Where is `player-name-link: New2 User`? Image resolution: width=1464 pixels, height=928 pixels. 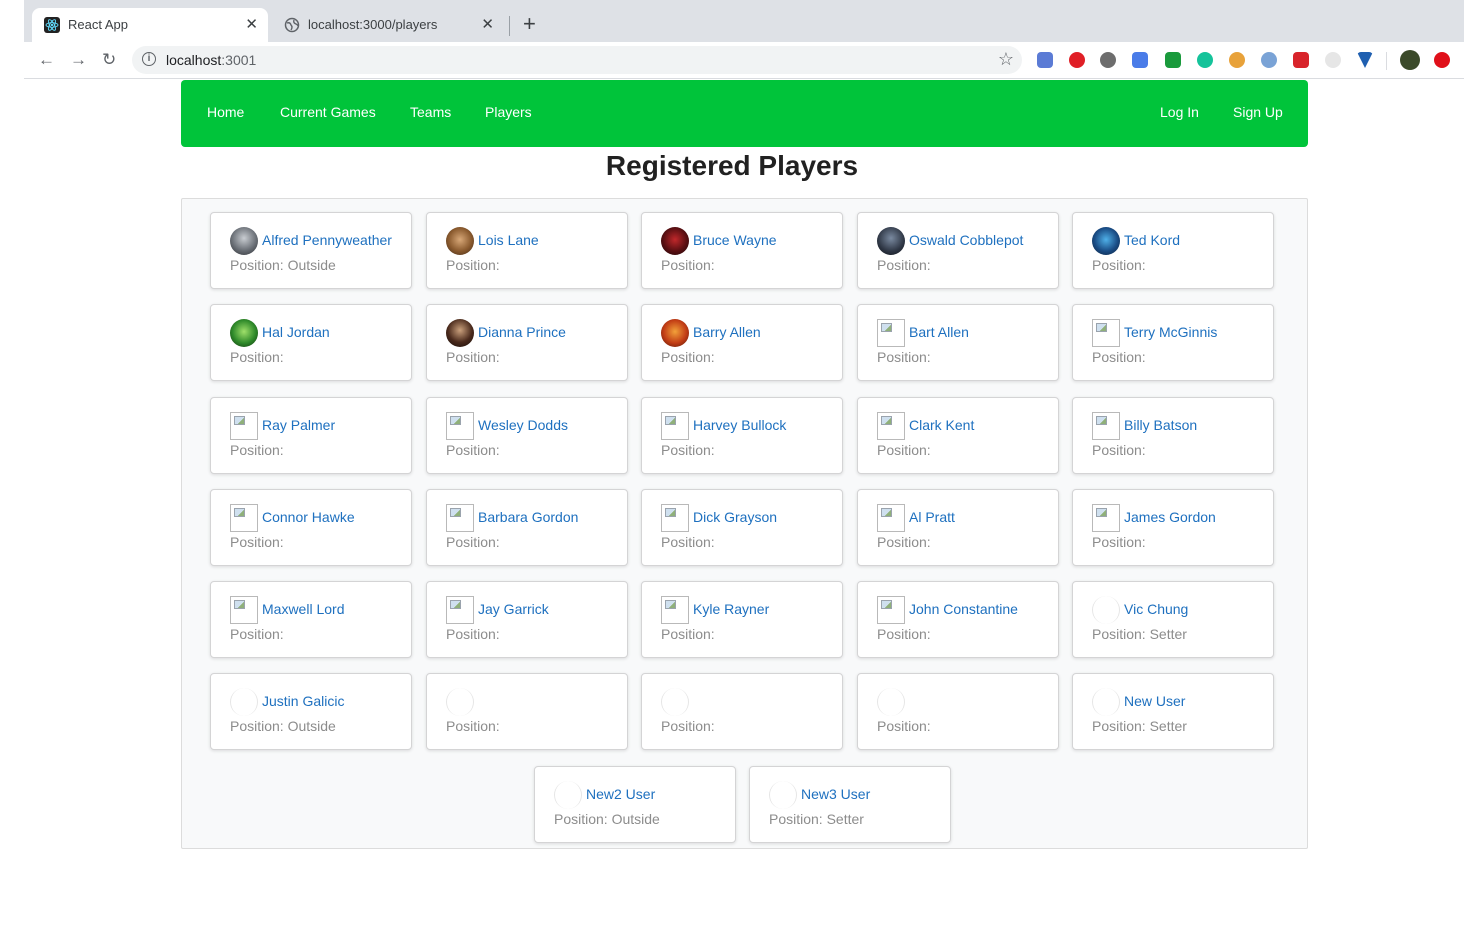
player-name-link: New2 User is located at coordinates (620, 794).